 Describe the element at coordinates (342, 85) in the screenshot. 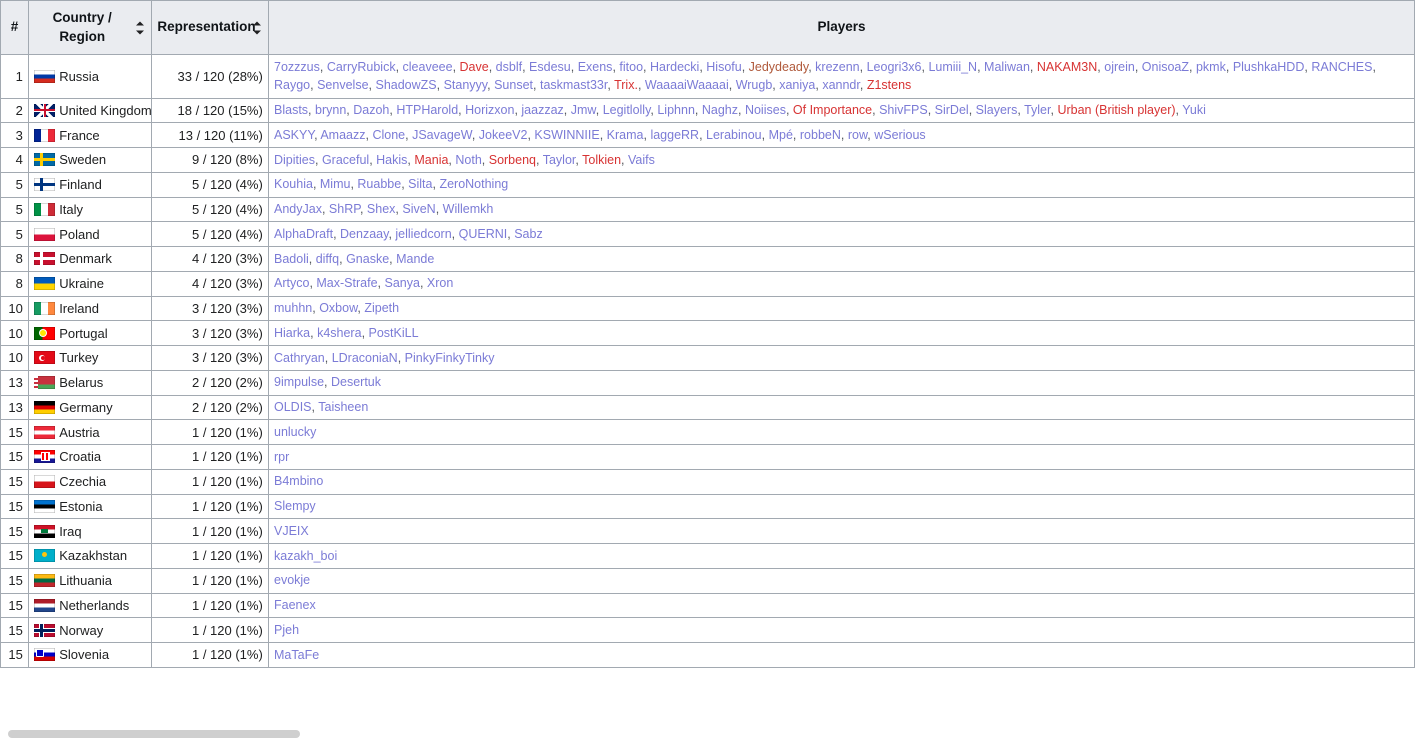

I see `player-link: Senvelse` at that location.